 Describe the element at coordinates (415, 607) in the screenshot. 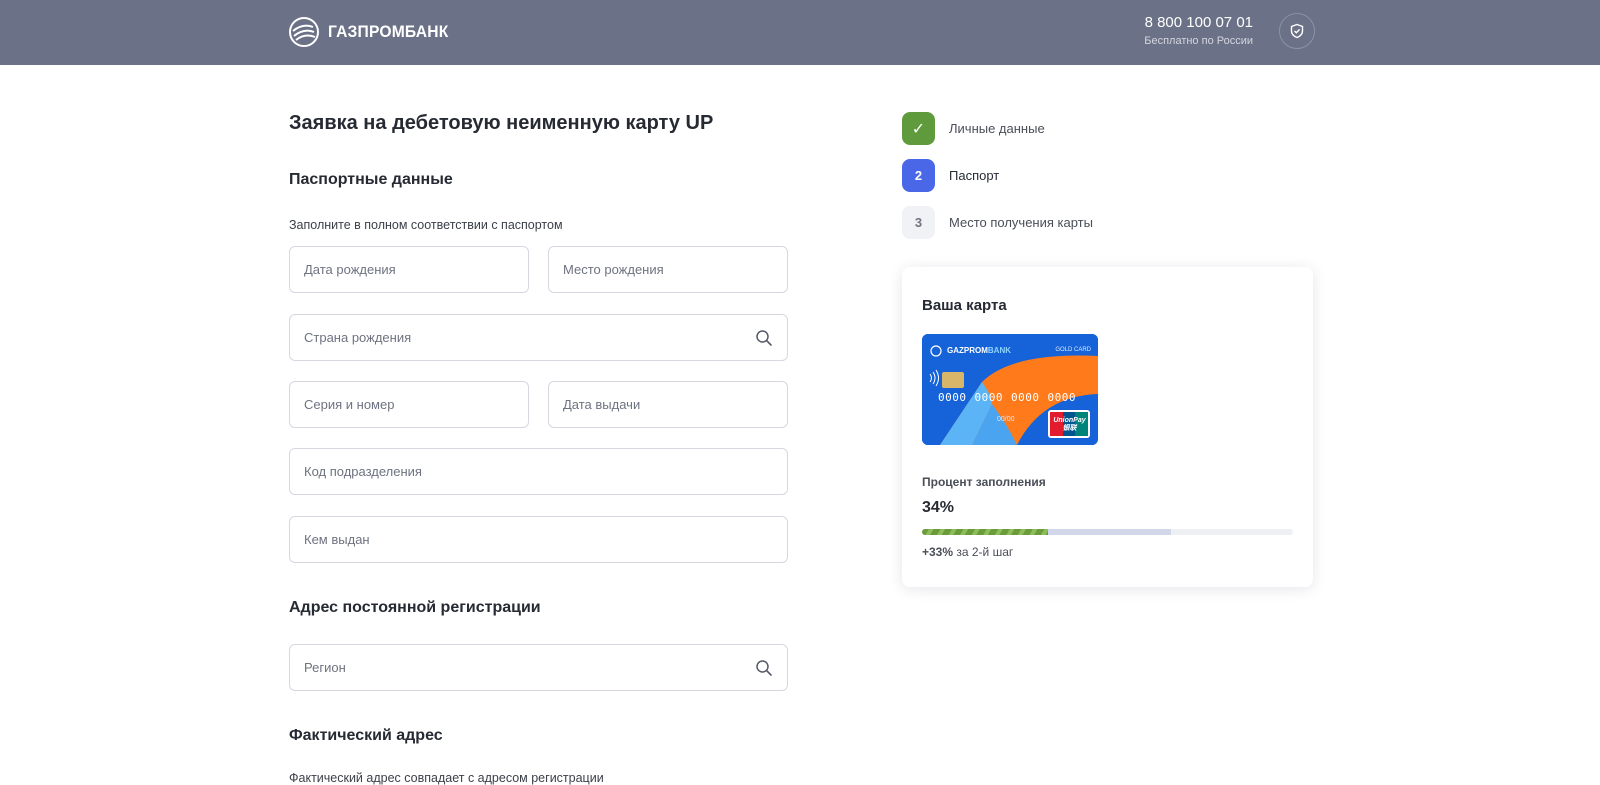

I see `registration-section-title: Адрес постоянной регистрации` at that location.